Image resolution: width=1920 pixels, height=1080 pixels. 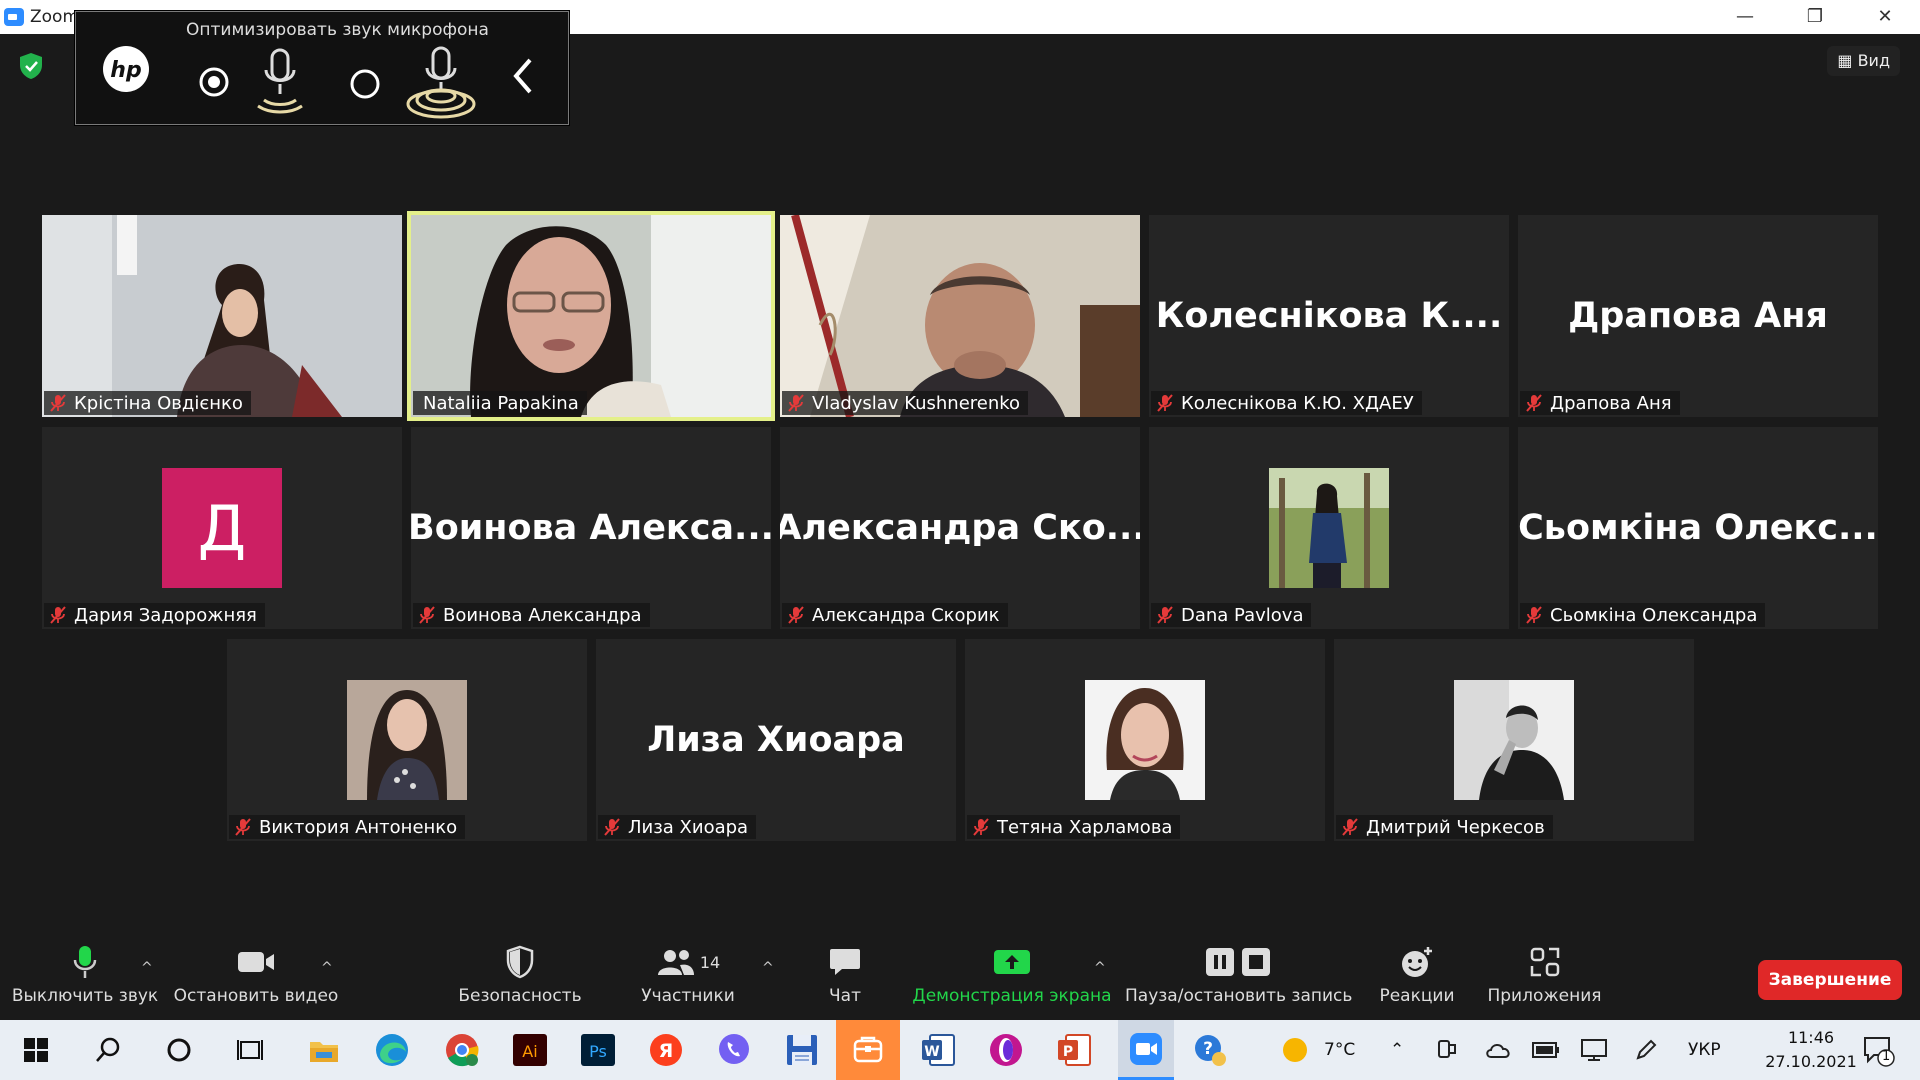 What do you see at coordinates (1012, 979) in the screenshot?
I see `share-screen-button: Демонстрация экрана` at bounding box center [1012, 979].